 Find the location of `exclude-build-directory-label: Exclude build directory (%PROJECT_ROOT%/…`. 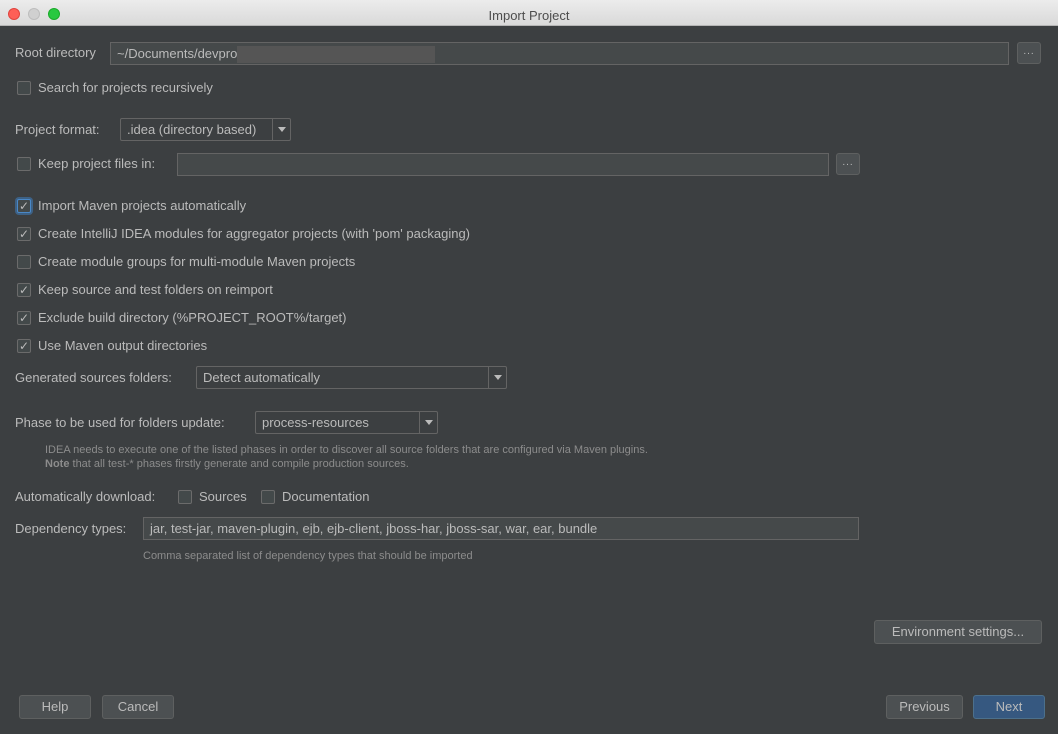

exclude-build-directory-label: Exclude build directory (%PROJECT_ROOT%/… is located at coordinates (192, 317).